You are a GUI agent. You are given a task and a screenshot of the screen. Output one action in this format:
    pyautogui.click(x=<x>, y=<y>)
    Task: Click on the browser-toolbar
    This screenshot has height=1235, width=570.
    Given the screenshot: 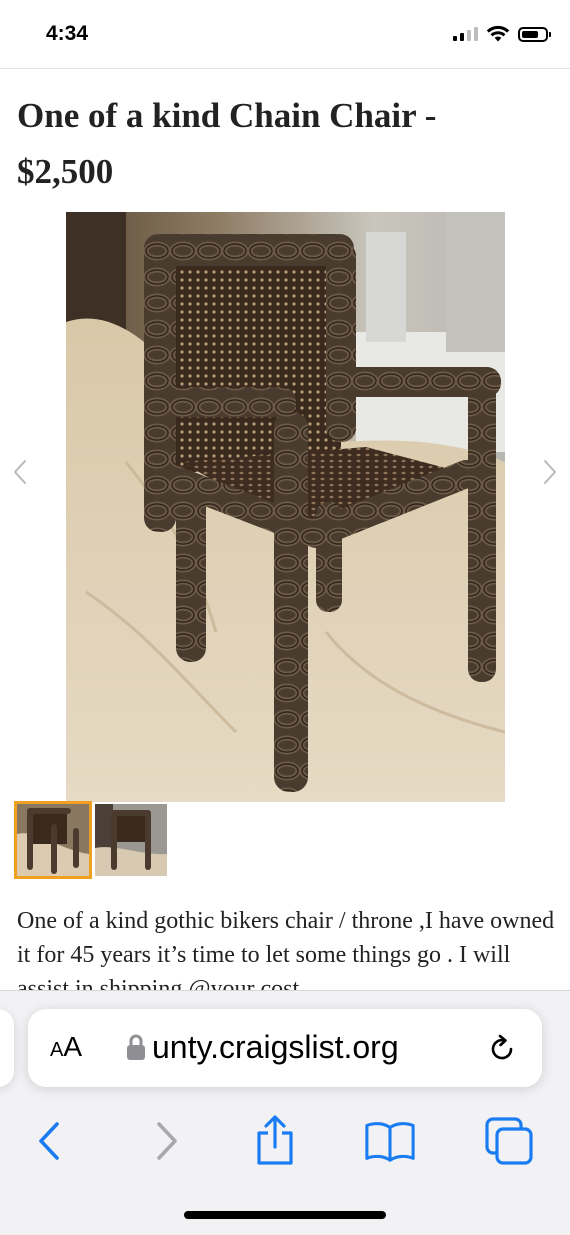 What is the action you would take?
    pyautogui.click(x=285, y=1139)
    